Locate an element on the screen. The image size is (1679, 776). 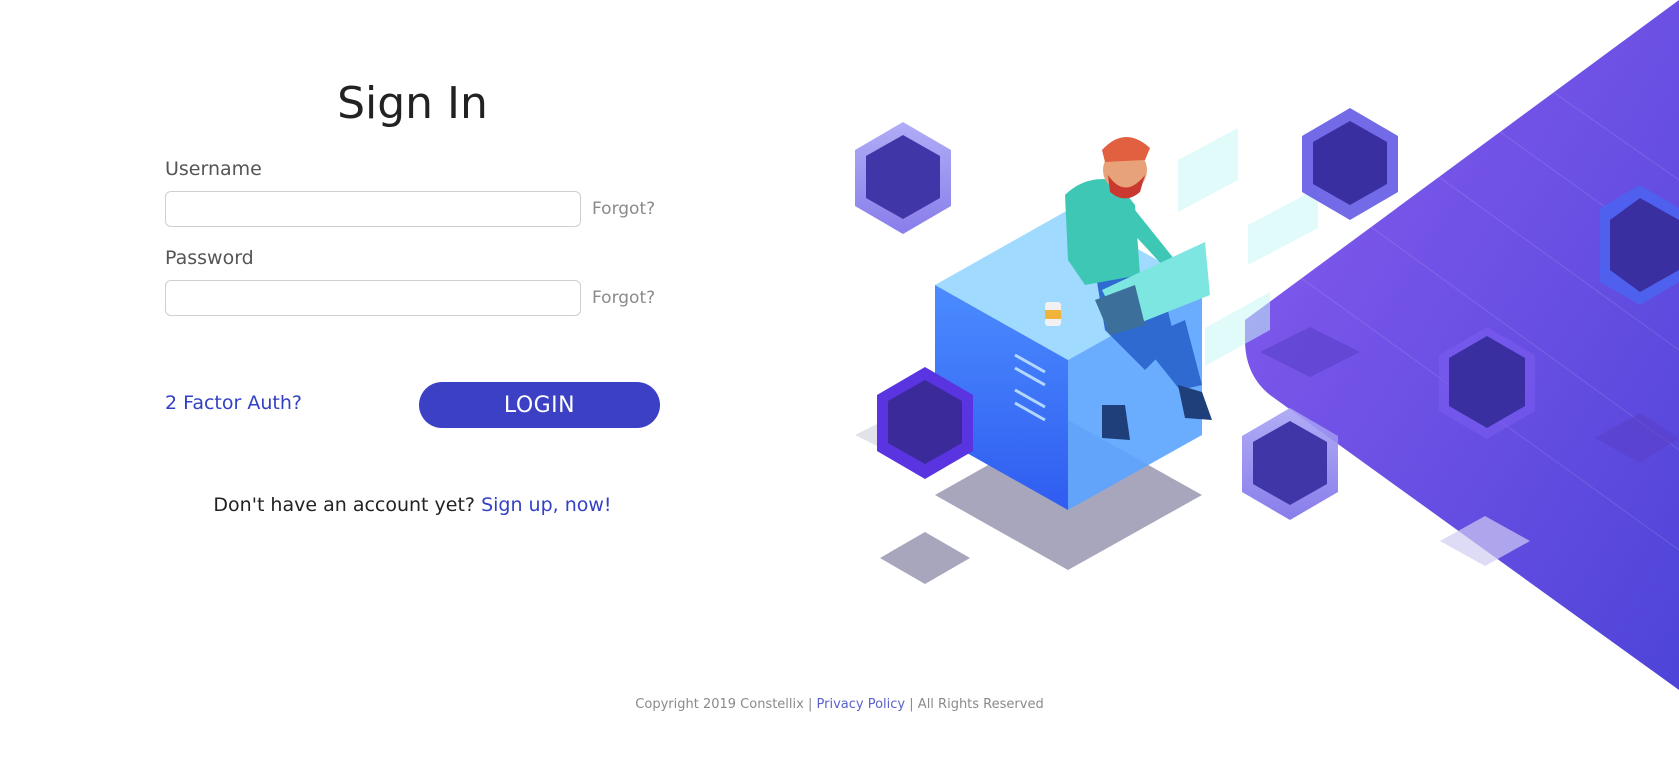
login-button: LOGIN is located at coordinates (539, 405).